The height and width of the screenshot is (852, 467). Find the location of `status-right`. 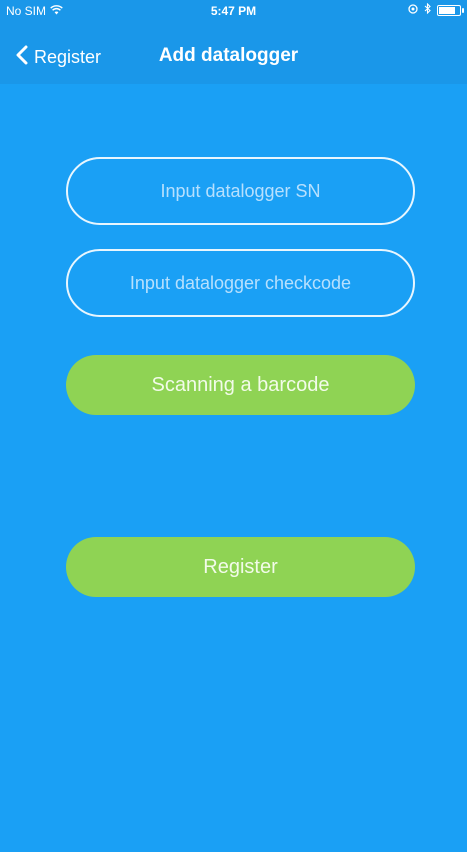

status-right is located at coordinates (436, 9).